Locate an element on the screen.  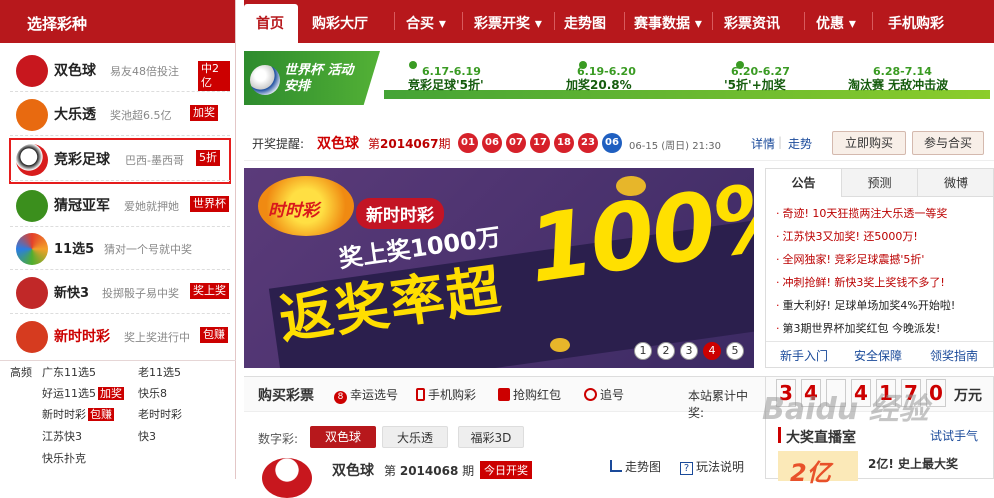
notice-item: · 江苏快3又加奖! 还5000万! is located at coordinates (847, 236).